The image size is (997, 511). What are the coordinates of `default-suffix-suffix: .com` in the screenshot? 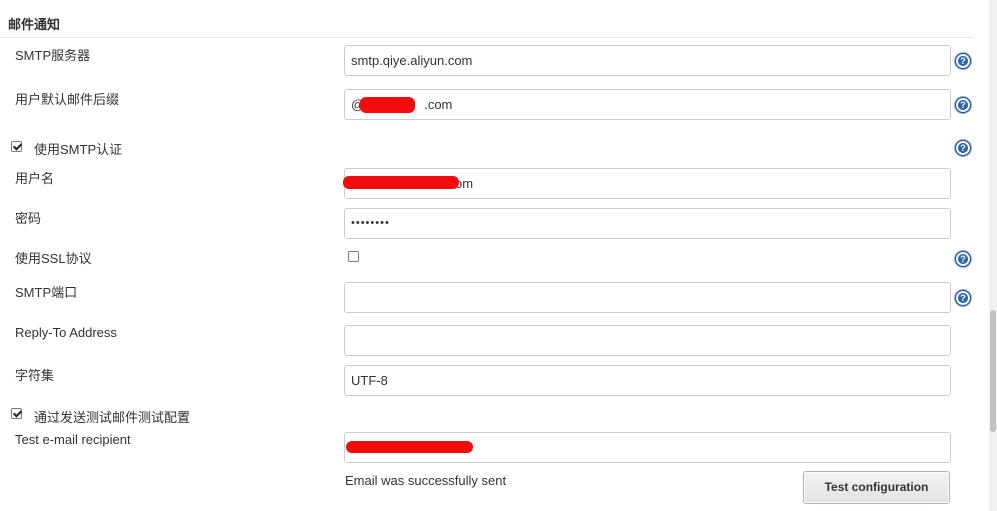 It's located at (438, 104).